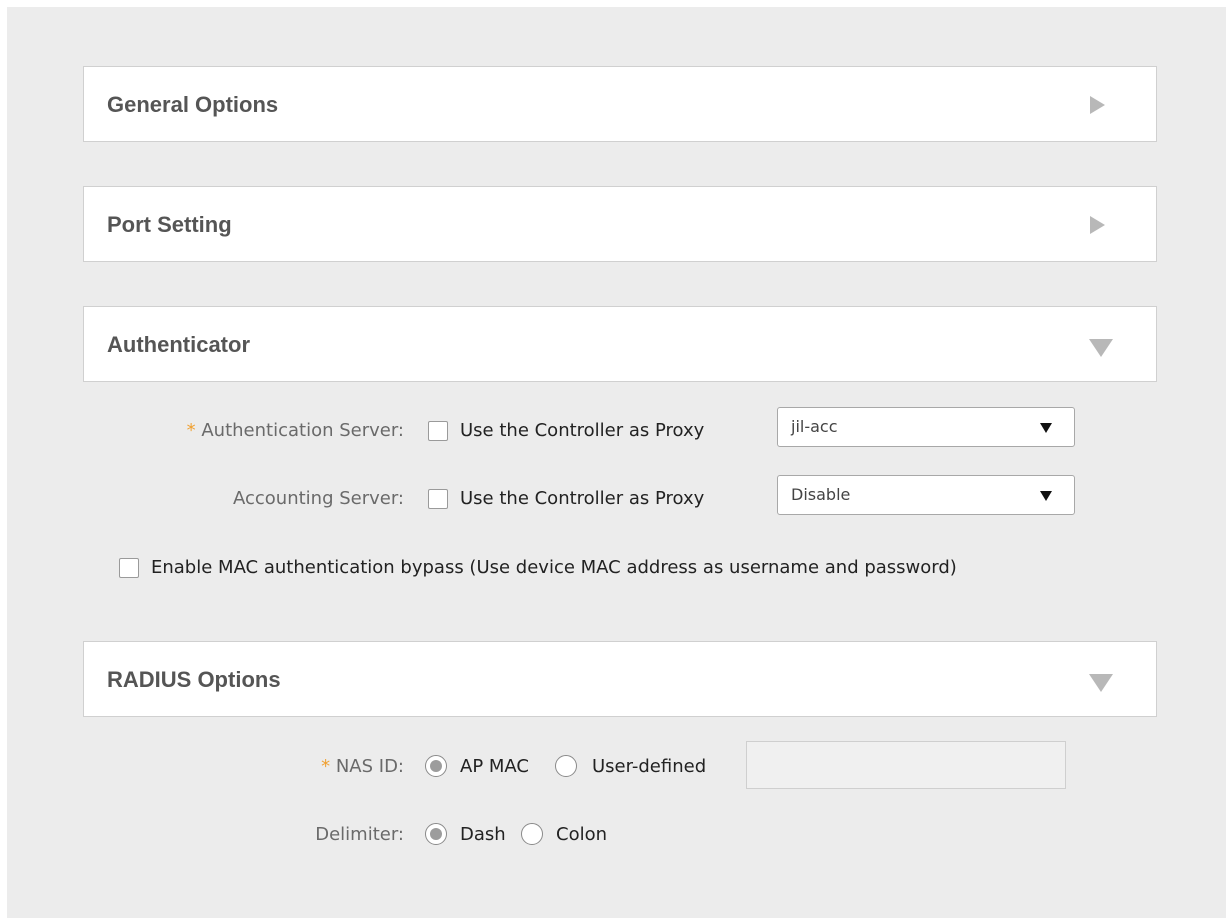 The height and width of the screenshot is (918, 1226). Describe the element at coordinates (483, 834) in the screenshot. I see `delimiter-dash-label: Dash` at that location.